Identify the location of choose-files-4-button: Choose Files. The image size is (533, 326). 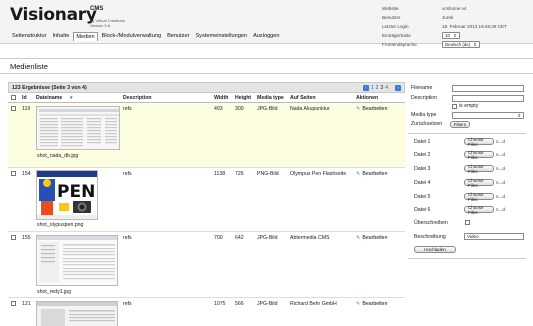
(479, 183).